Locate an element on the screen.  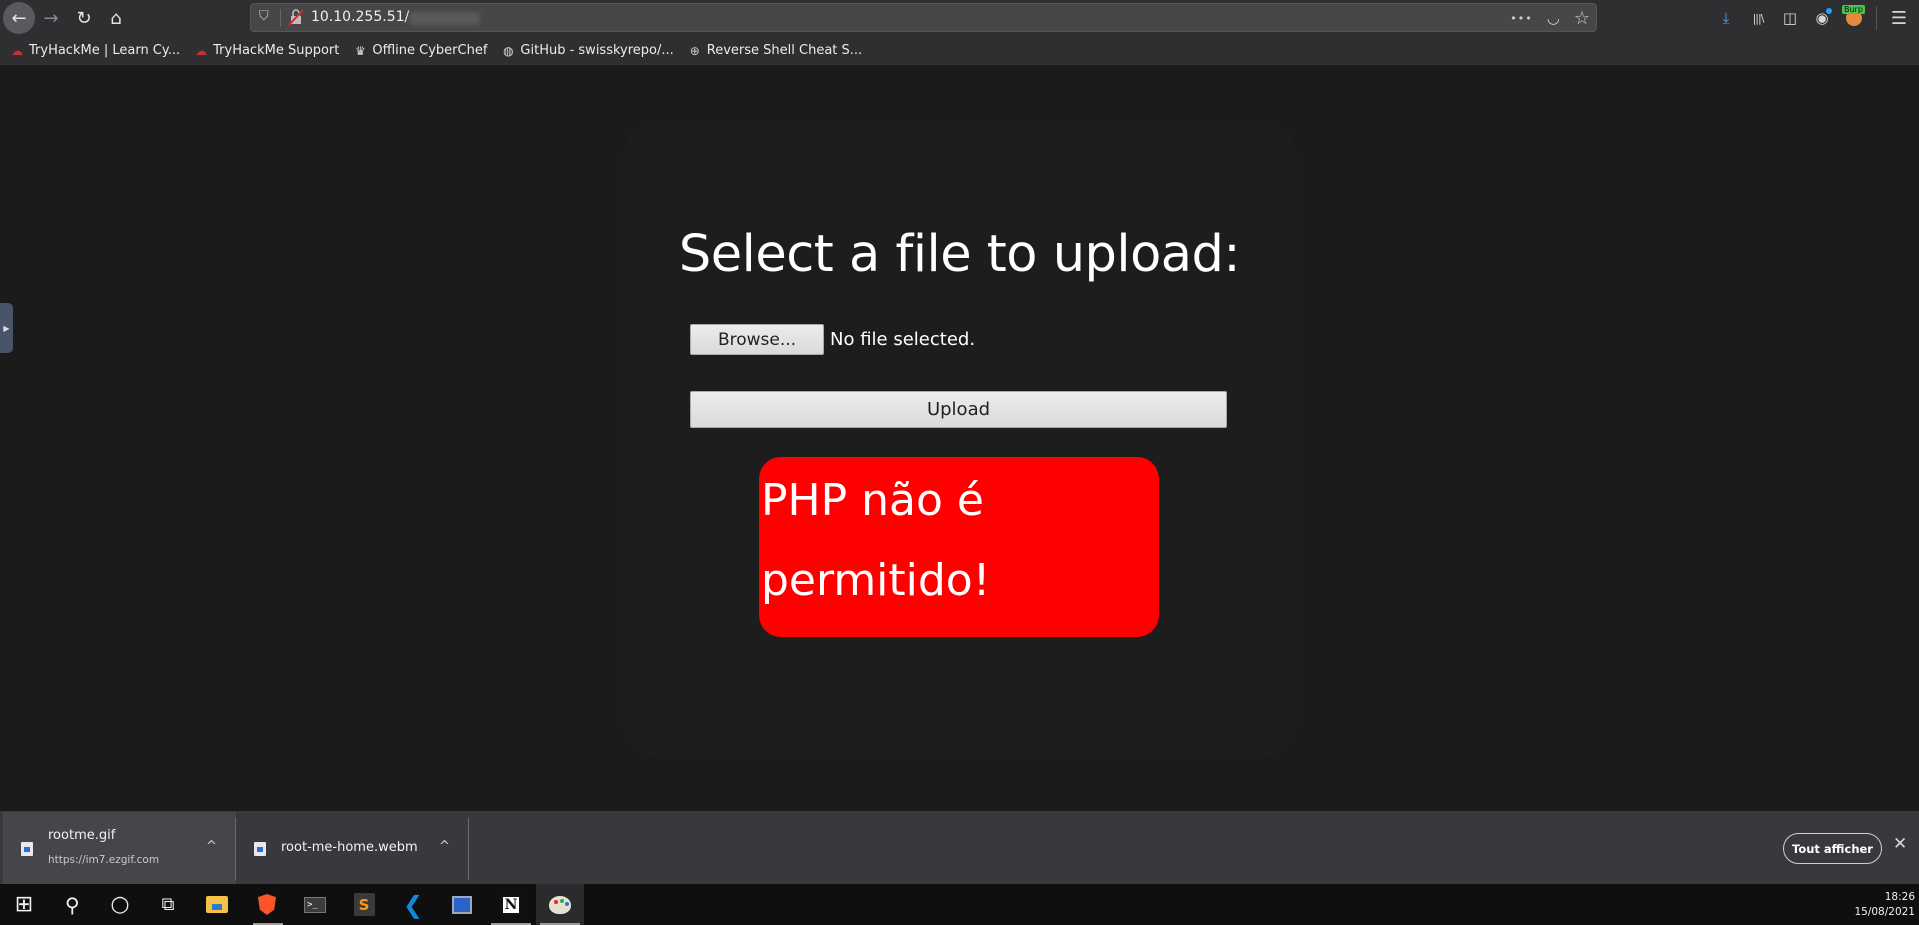
terminal-icon: >_ is located at coordinates (315, 904).